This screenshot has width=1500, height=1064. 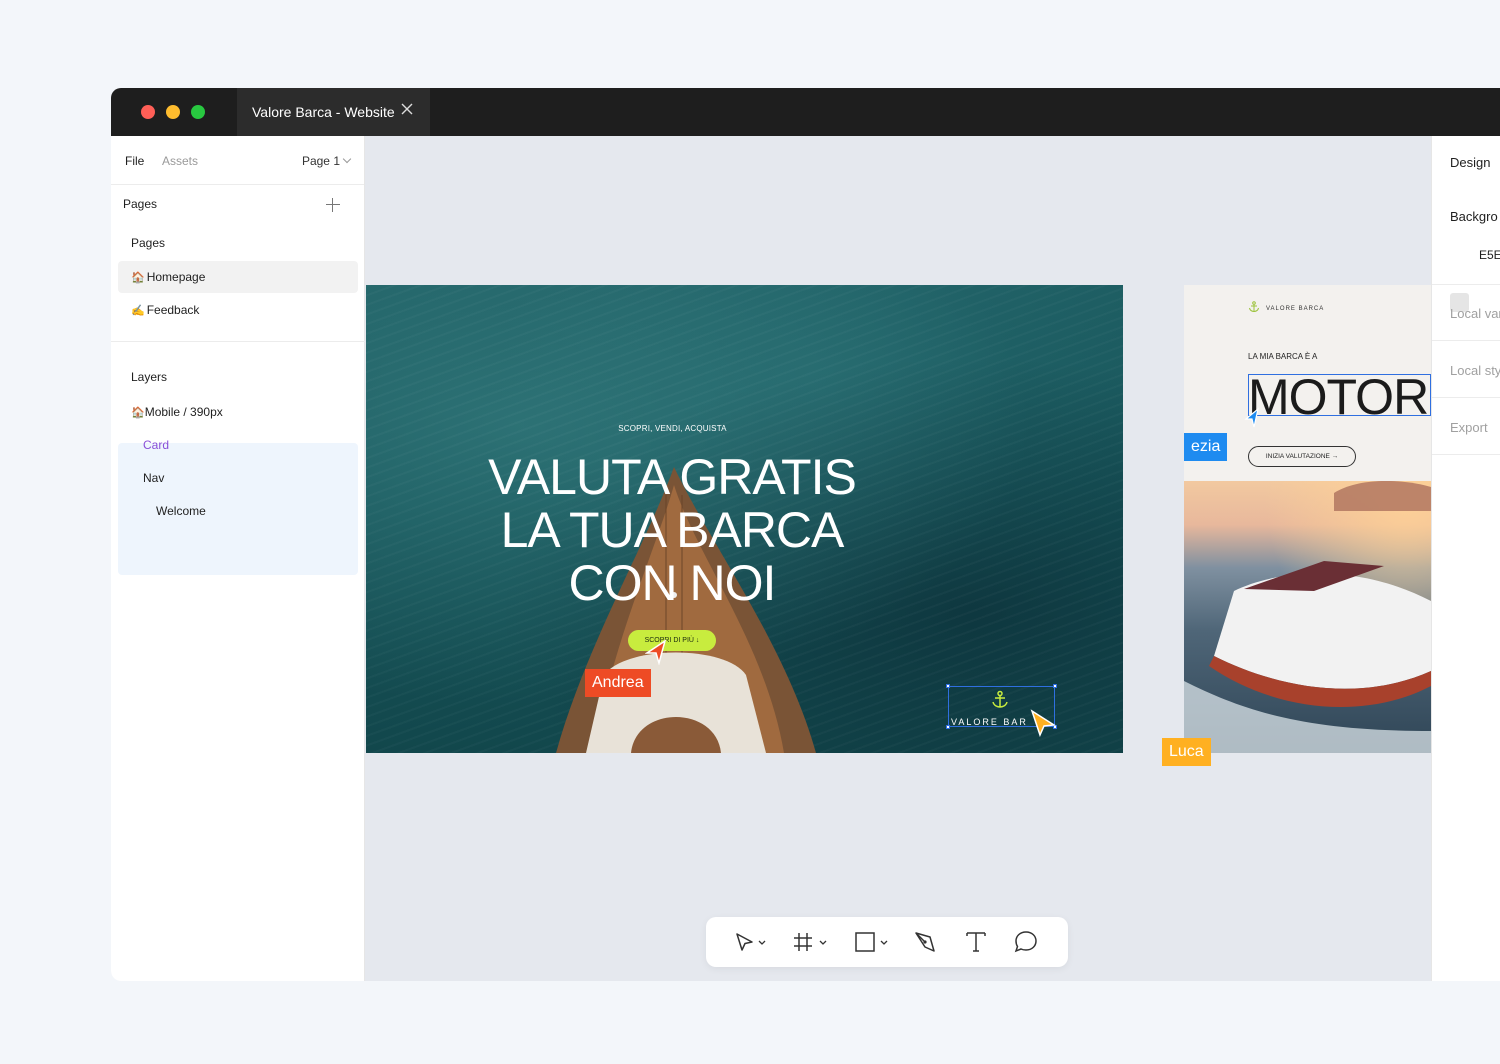 I want to click on local-variables-link: Local var, so click(x=1475, y=313).